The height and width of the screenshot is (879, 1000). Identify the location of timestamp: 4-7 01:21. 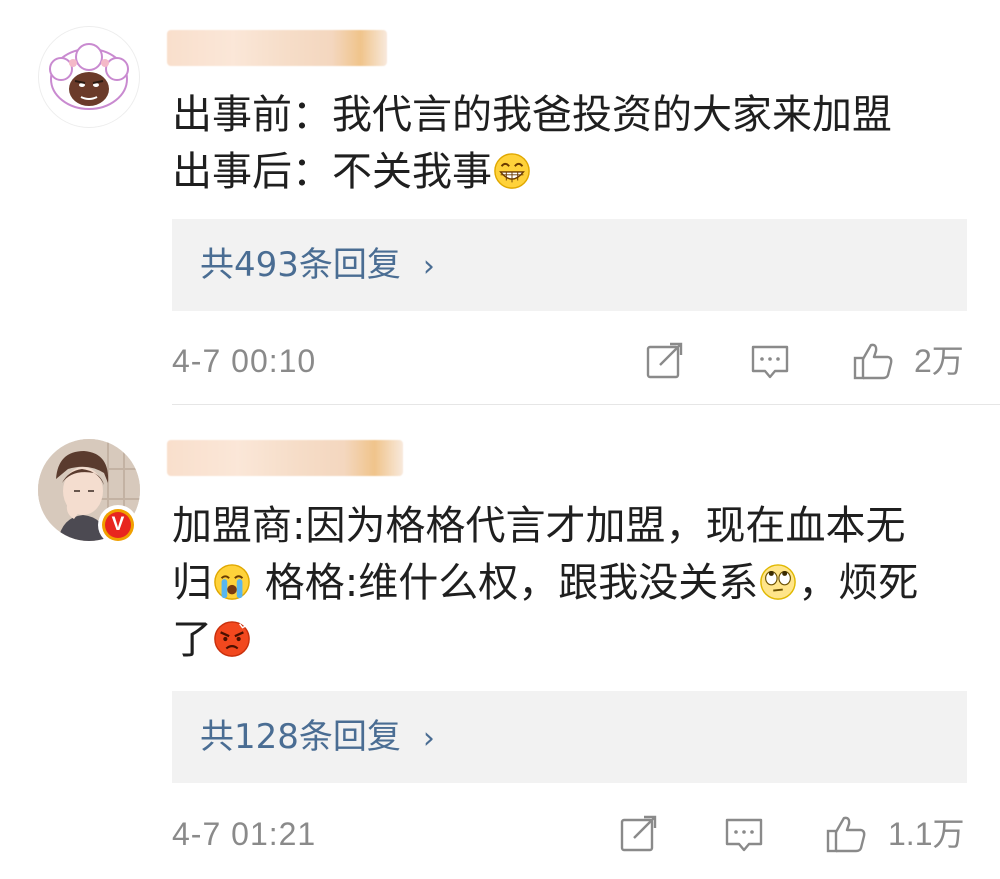
(244, 834).